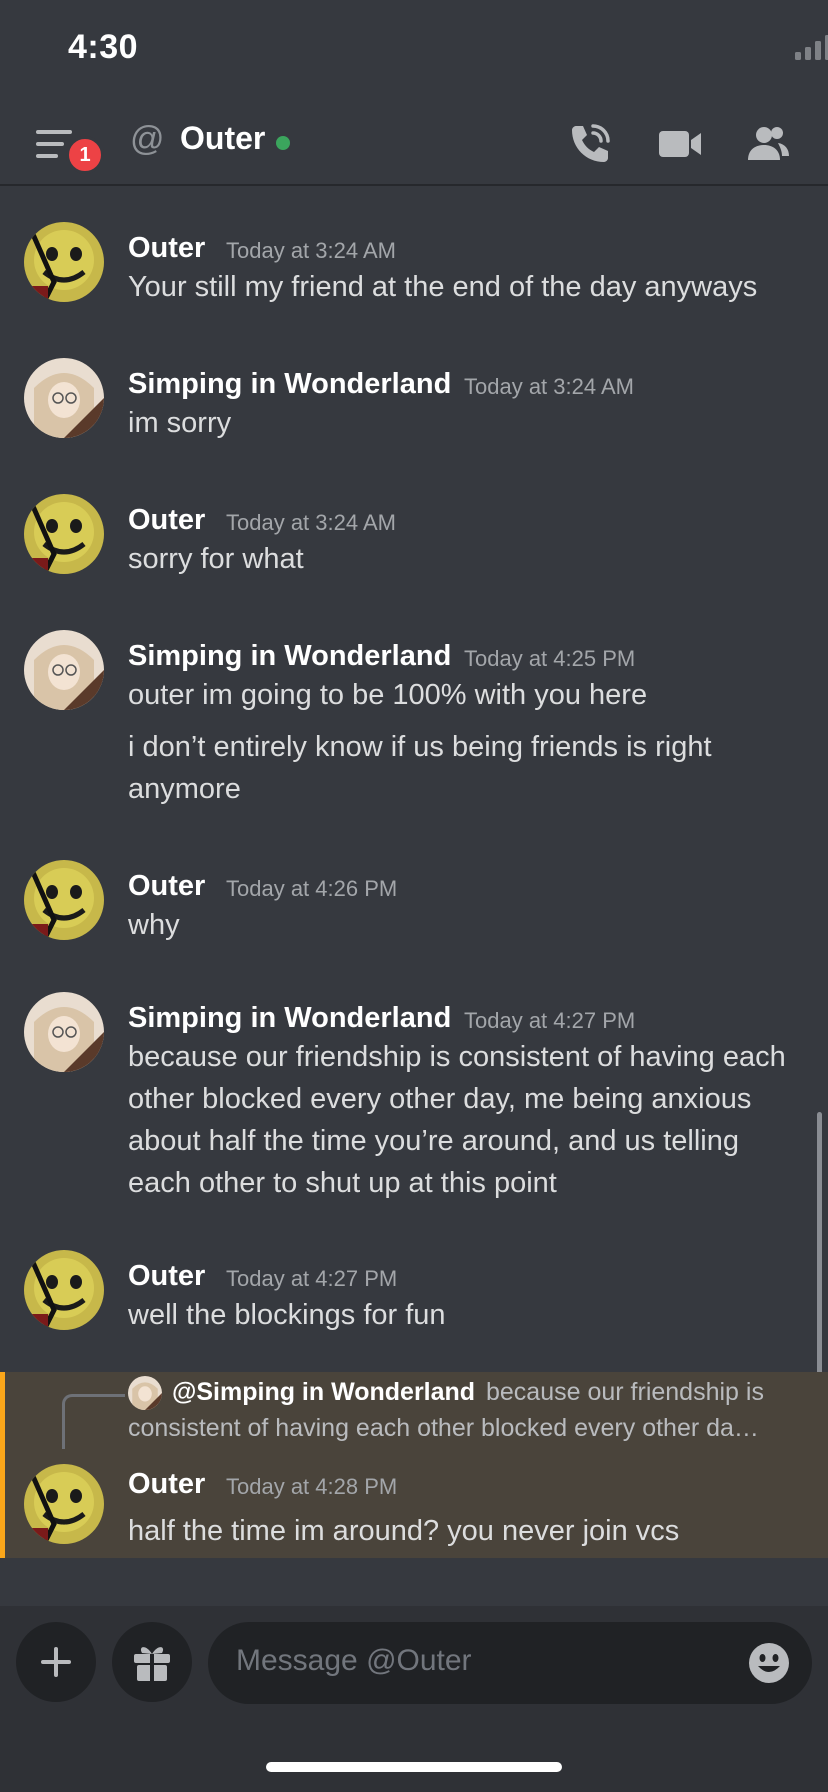  I want to click on status-bar: 4:30, so click(414, 50).